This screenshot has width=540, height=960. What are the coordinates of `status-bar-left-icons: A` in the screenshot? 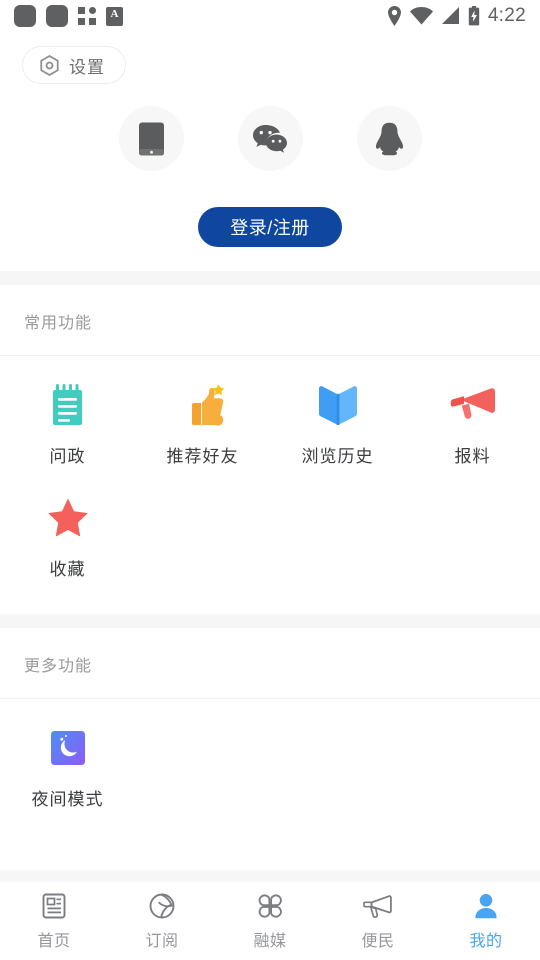 It's located at (68, 16).